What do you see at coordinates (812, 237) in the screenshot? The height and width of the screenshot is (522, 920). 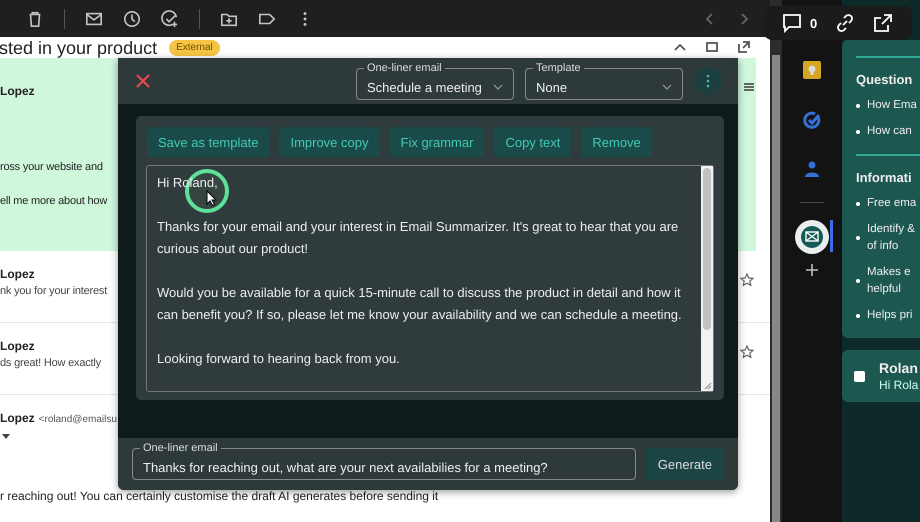 I see `envelope-circle-icon` at bounding box center [812, 237].